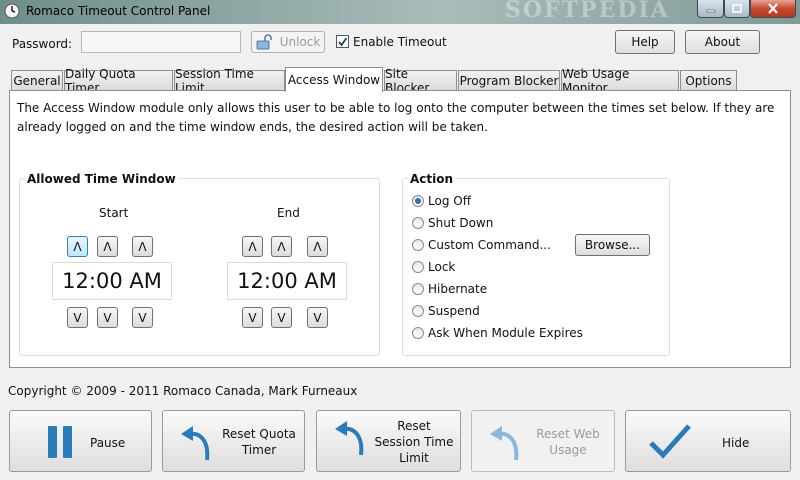 The height and width of the screenshot is (480, 800). I want to click on action-title: Action, so click(432, 179).